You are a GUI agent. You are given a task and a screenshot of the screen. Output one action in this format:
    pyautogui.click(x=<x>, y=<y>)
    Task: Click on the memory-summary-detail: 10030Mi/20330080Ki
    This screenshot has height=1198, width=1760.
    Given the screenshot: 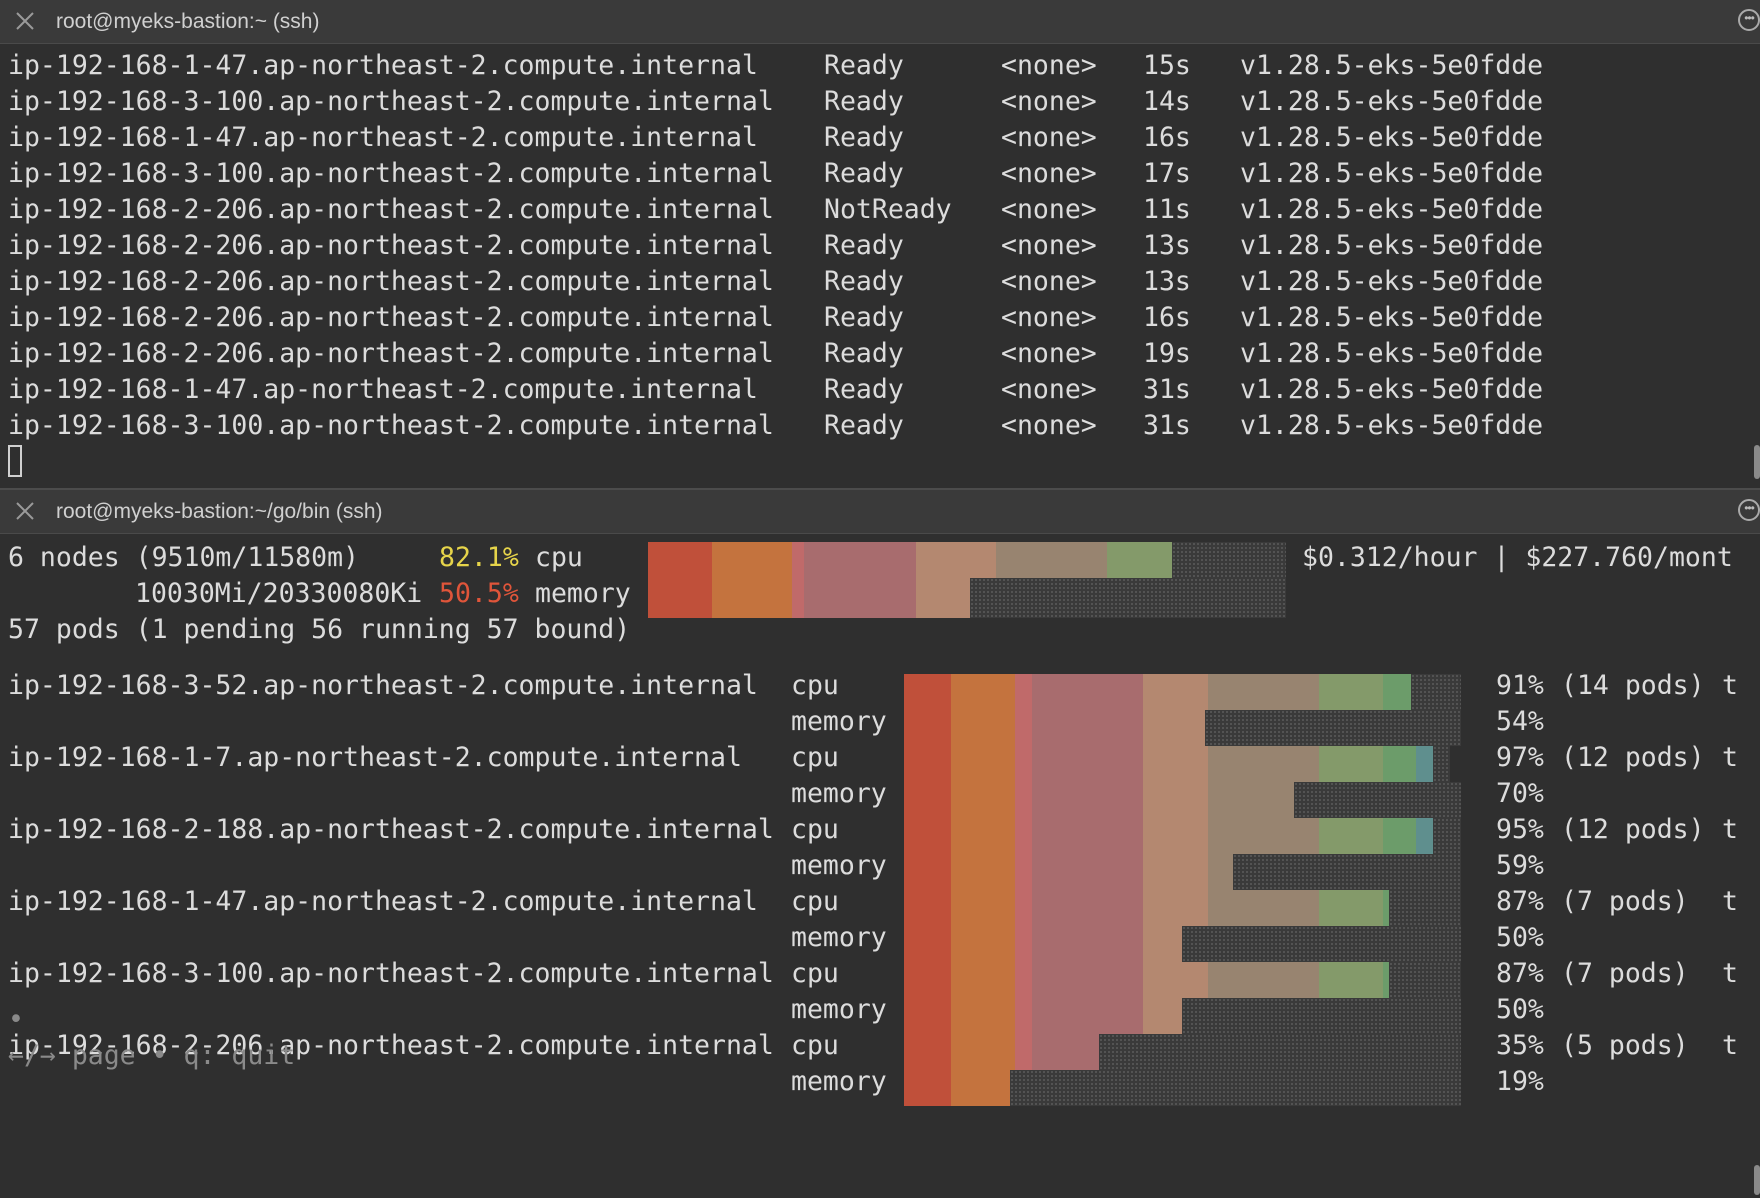 What is the action you would take?
    pyautogui.click(x=279, y=593)
    